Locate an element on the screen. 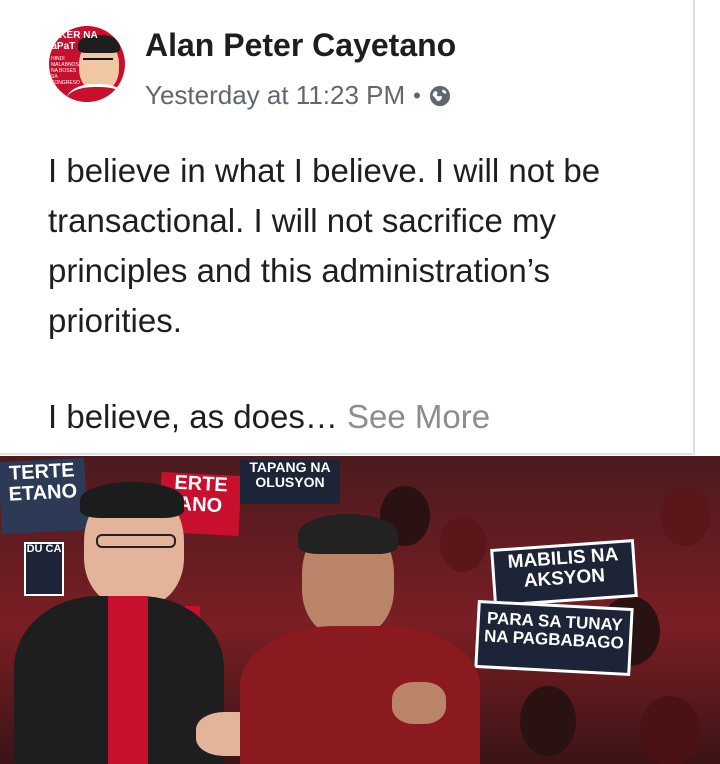  post-preview-line: I believe, as does… See More is located at coordinates (269, 417).